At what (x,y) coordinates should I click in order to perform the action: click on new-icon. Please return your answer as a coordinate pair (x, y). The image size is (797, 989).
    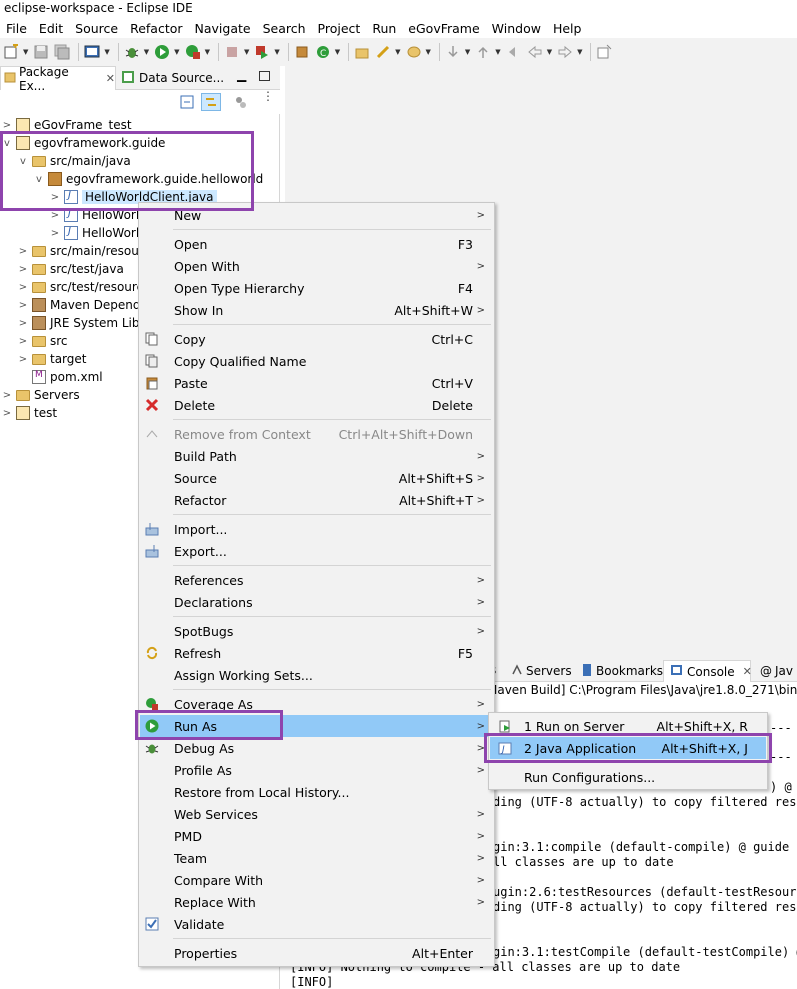
    Looking at the image, I should click on (11, 52).